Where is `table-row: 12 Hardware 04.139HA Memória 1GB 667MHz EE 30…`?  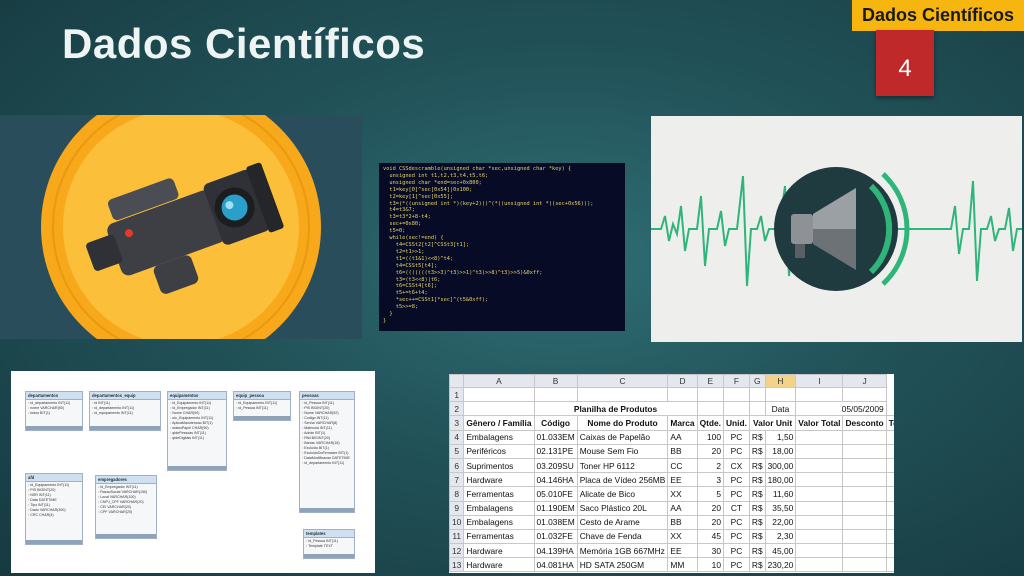
table-row: 12 Hardware 04.139HA Memória 1GB 667MHz EE 30… is located at coordinates (671, 551).